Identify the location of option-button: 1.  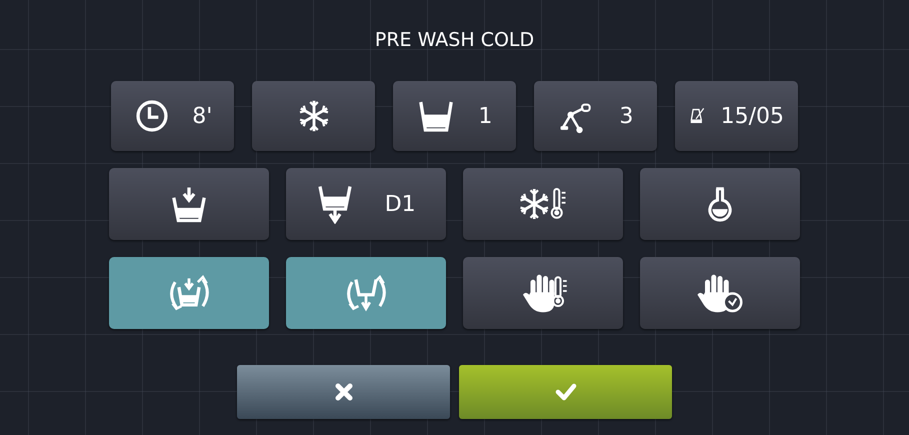
(454, 116).